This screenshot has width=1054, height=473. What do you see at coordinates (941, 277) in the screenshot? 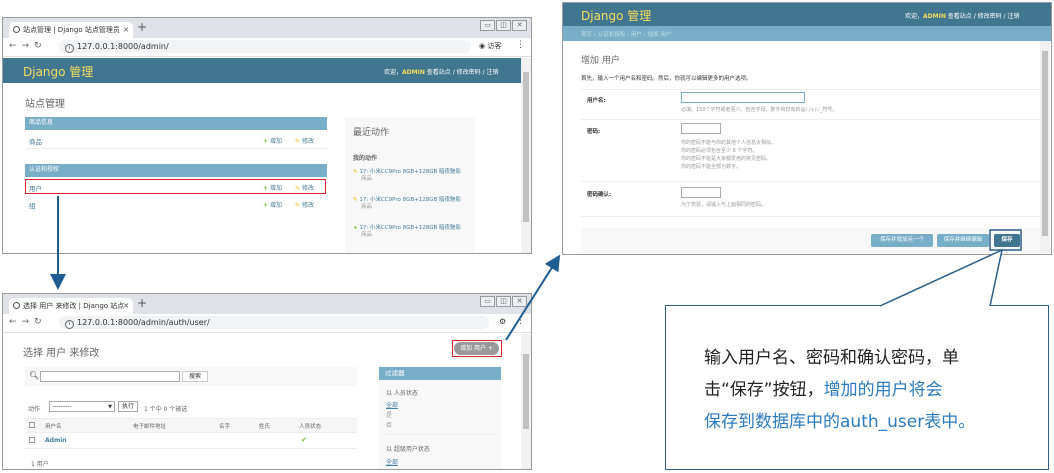
I see `callout-pointer` at bounding box center [941, 277].